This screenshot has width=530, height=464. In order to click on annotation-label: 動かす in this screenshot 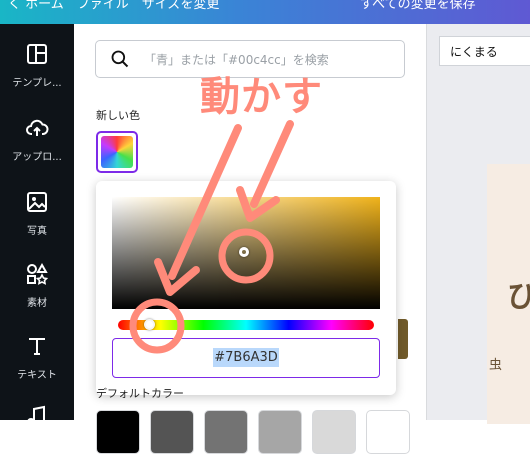, I will do `click(261, 97)`.